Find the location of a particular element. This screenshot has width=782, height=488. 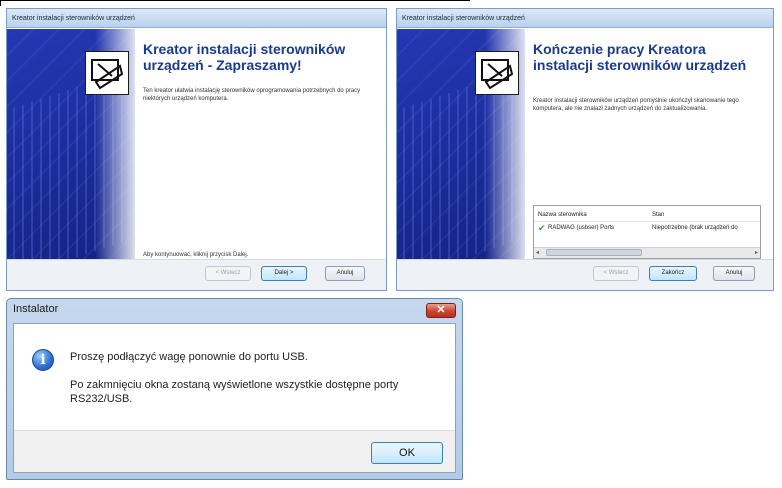

scrollbar-thumb is located at coordinates (594, 252).